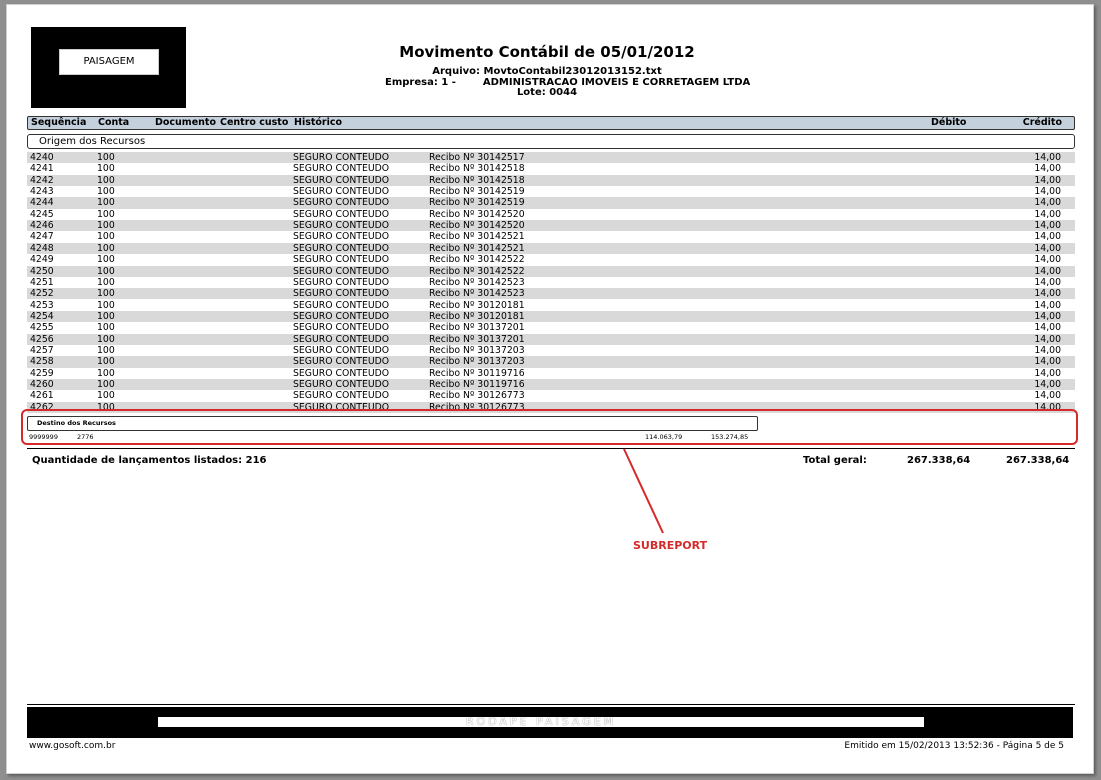 The height and width of the screenshot is (780, 1101). I want to click on annotation-label: SUBREPORT, so click(670, 545).